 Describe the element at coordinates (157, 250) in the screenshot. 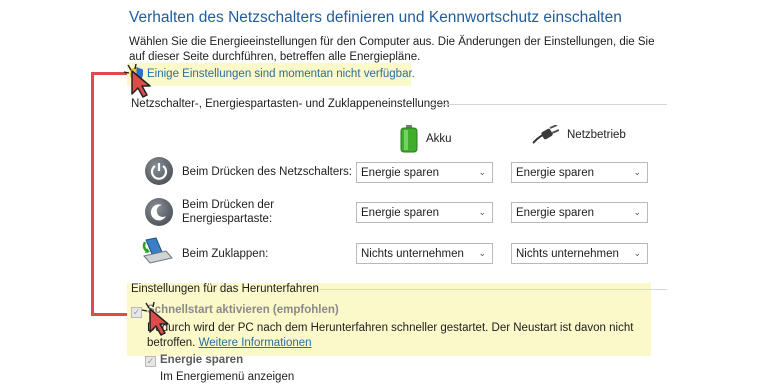

I see `laptop-lid-icon` at that location.